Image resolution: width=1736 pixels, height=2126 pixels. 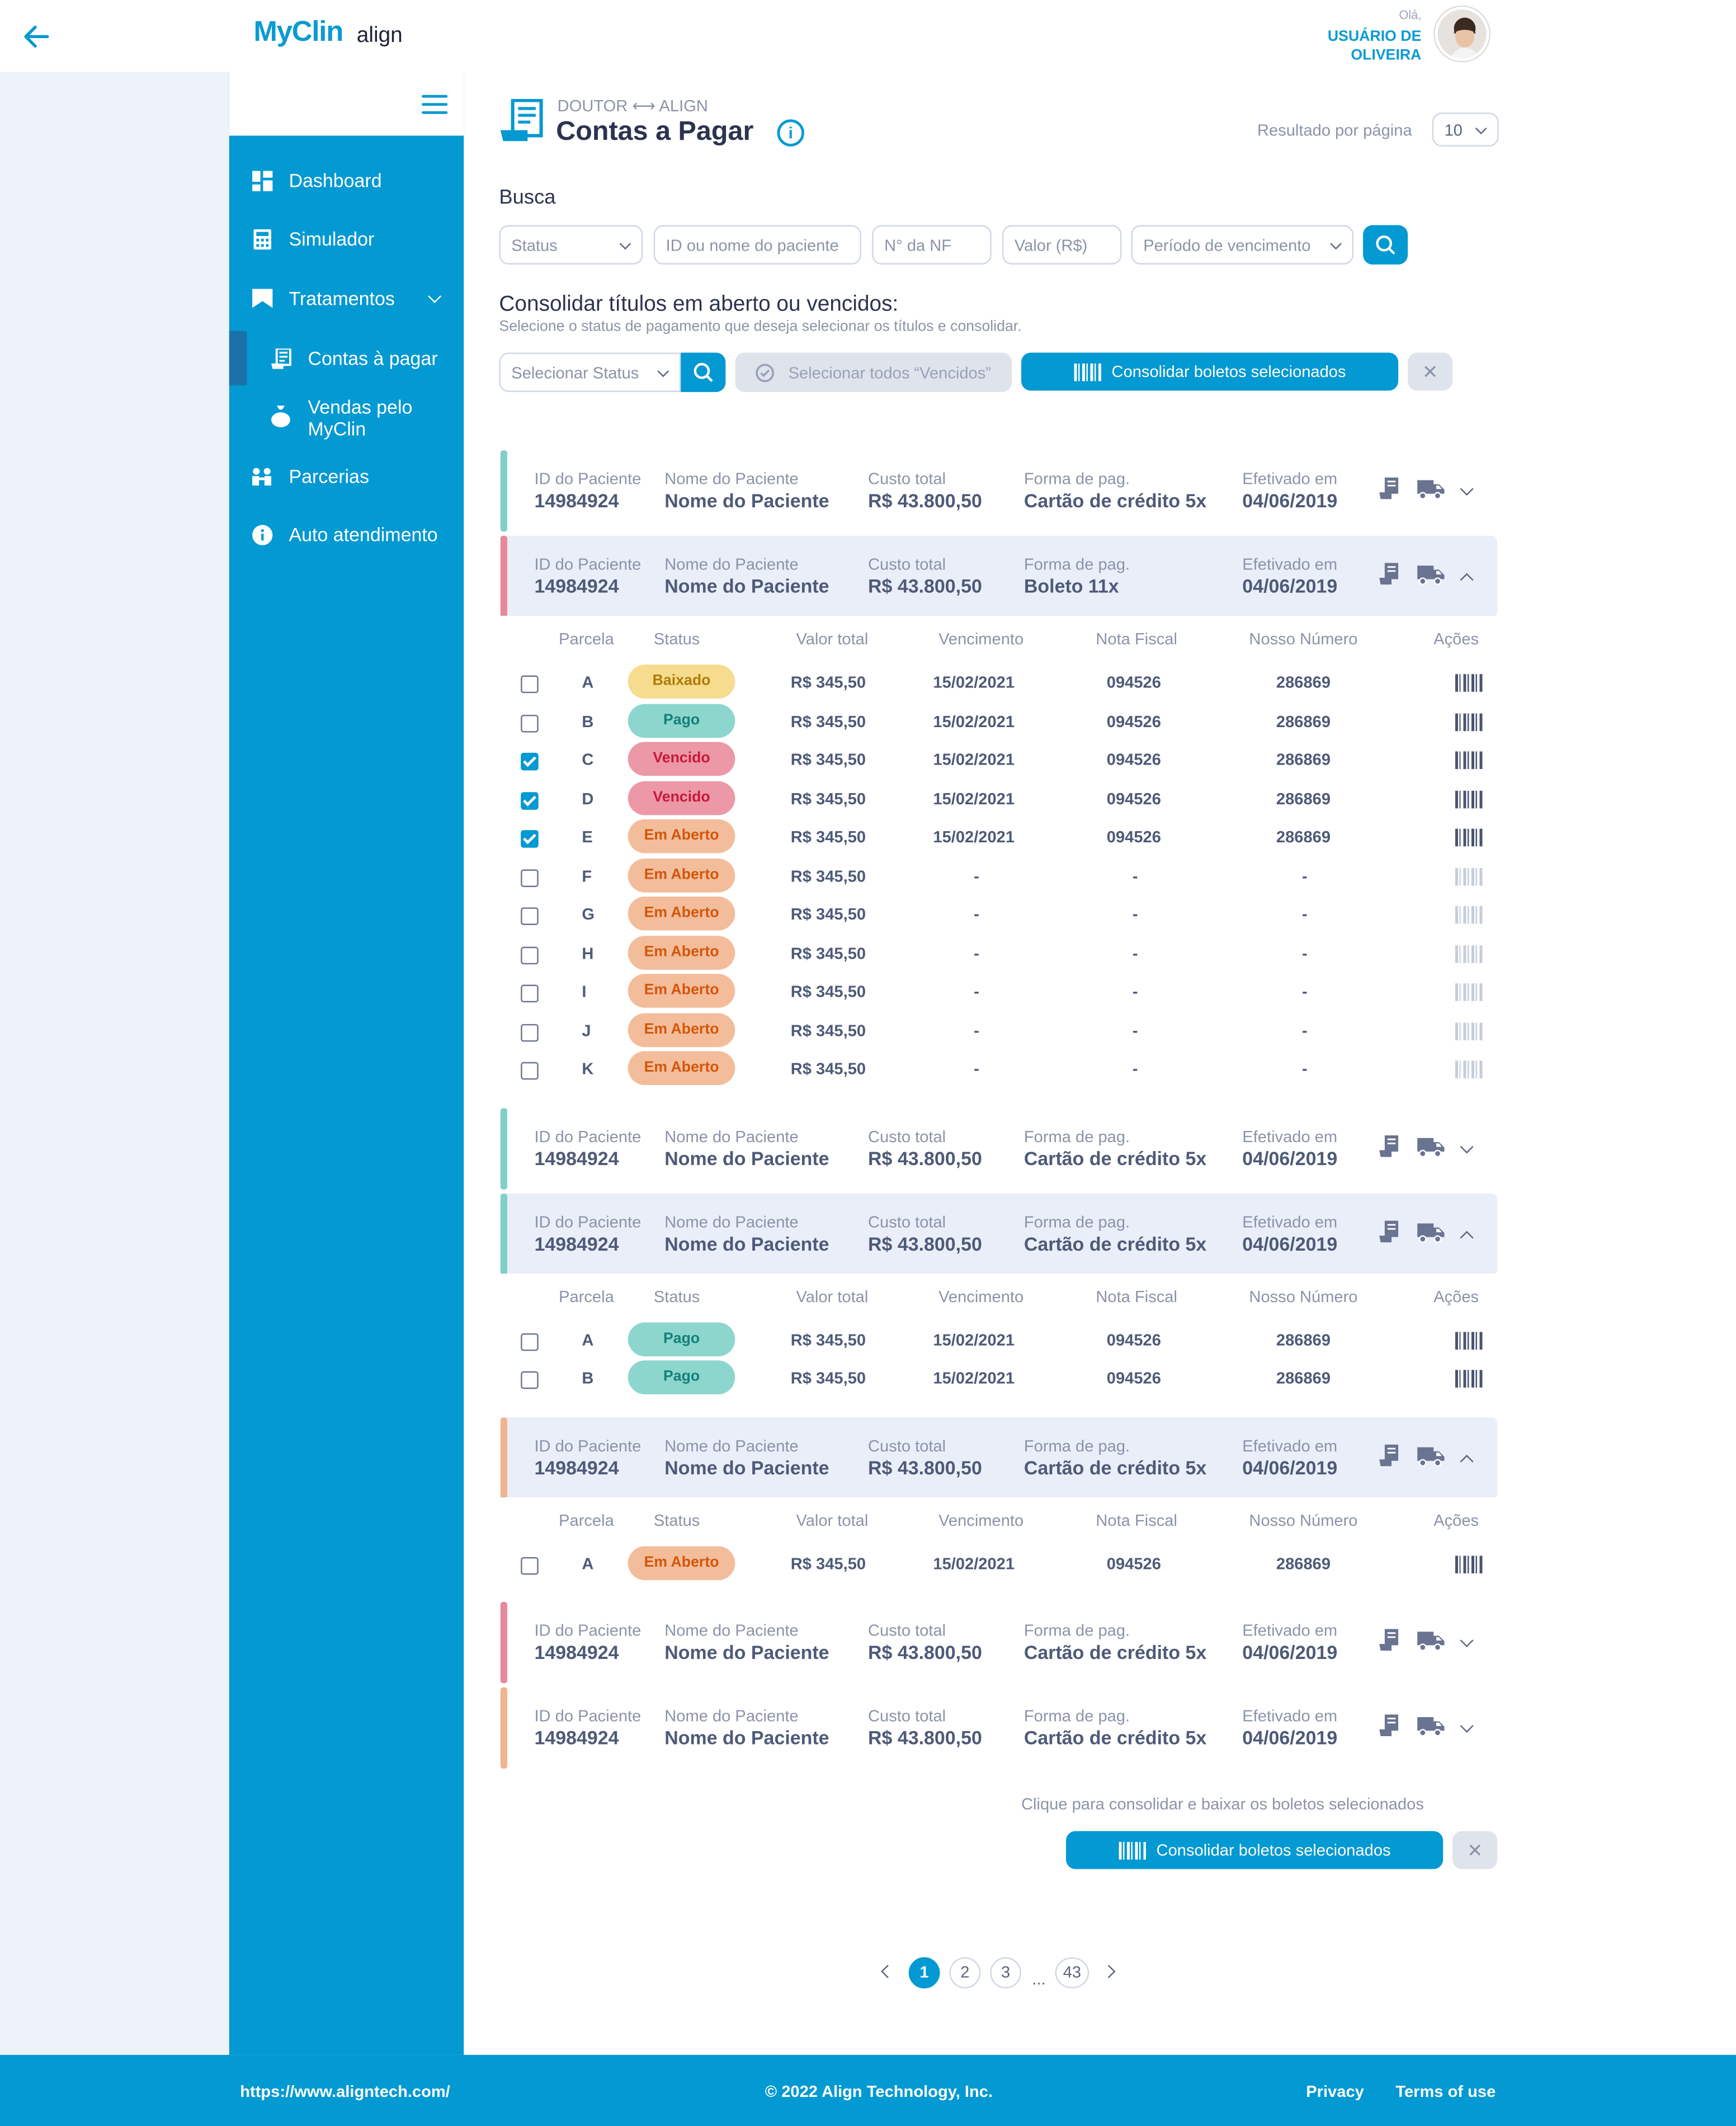 What do you see at coordinates (1386, 245) in the screenshot?
I see `search-button` at bounding box center [1386, 245].